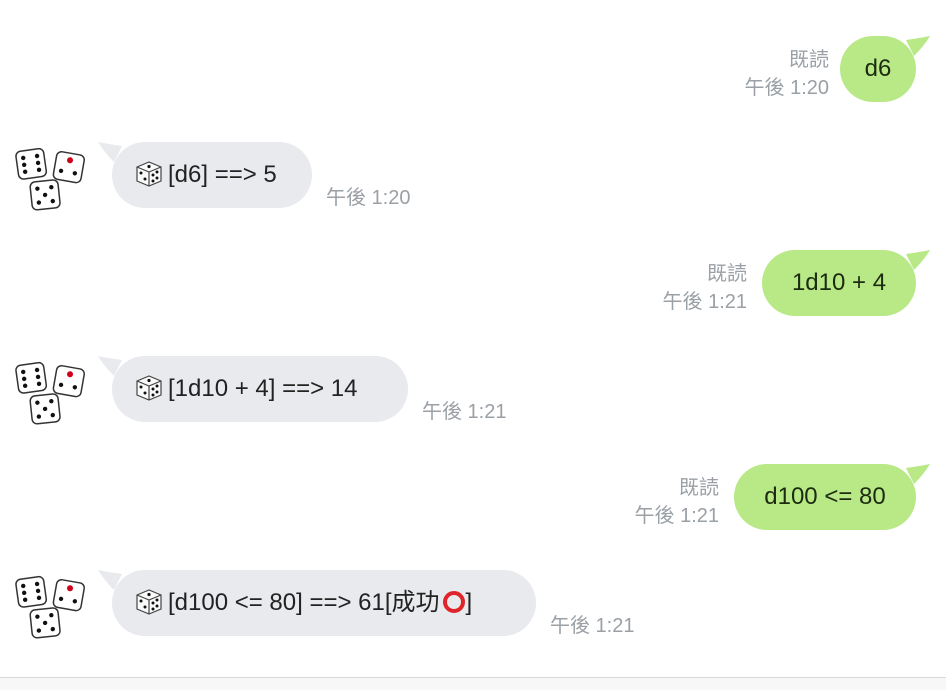  I want to click on message-row-outgoing: 既読 午後 1:21 d100 <= 80, so click(473, 499).